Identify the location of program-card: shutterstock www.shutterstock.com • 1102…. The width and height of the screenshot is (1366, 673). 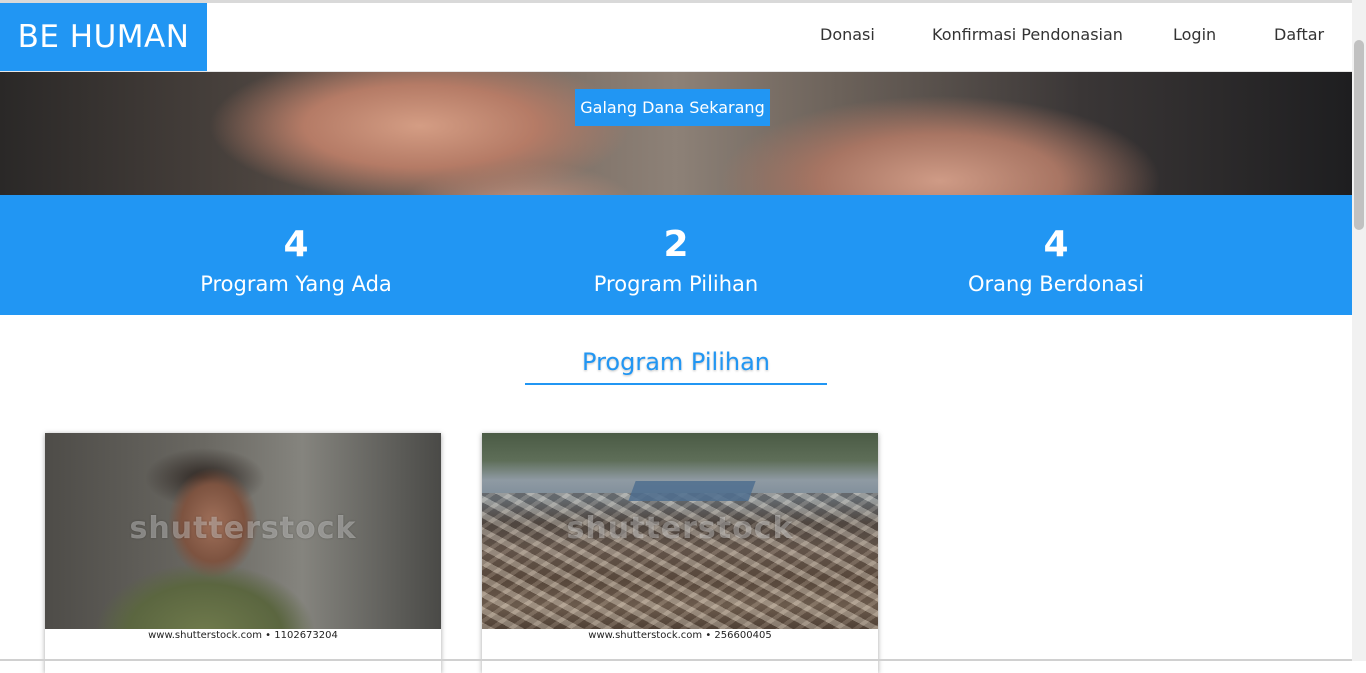
(243, 553).